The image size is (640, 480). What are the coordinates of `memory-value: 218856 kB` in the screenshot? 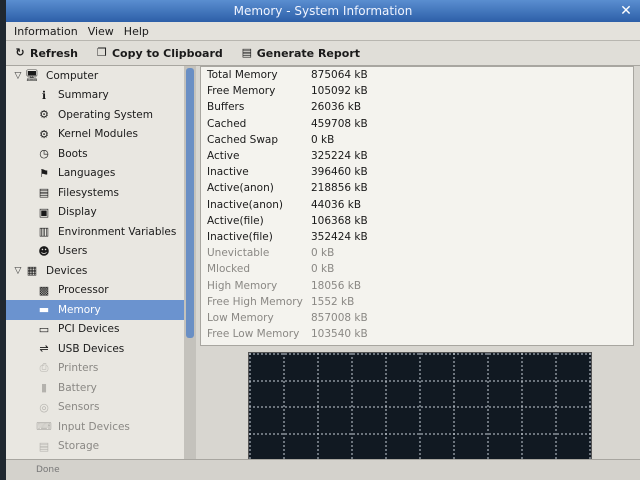 It's located at (339, 188).